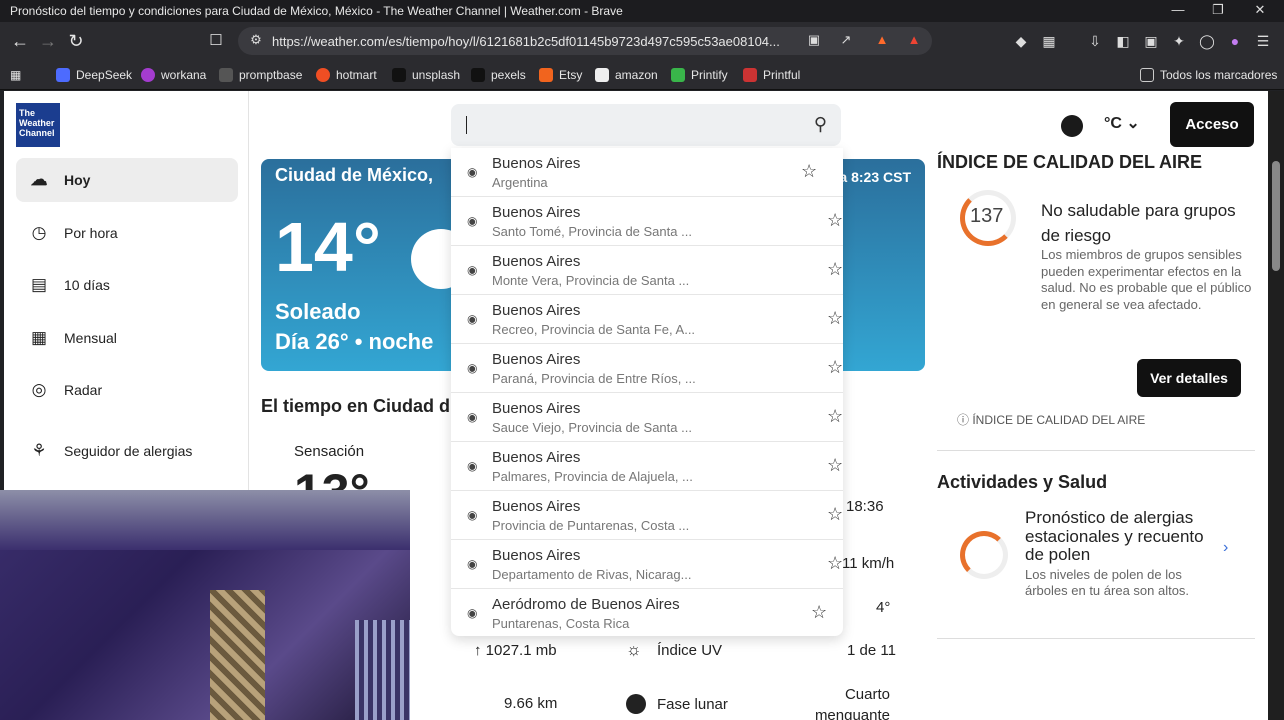 This screenshot has width=1284, height=720. Describe the element at coordinates (323, 75) in the screenshot. I see `hotmart-icon` at that location.